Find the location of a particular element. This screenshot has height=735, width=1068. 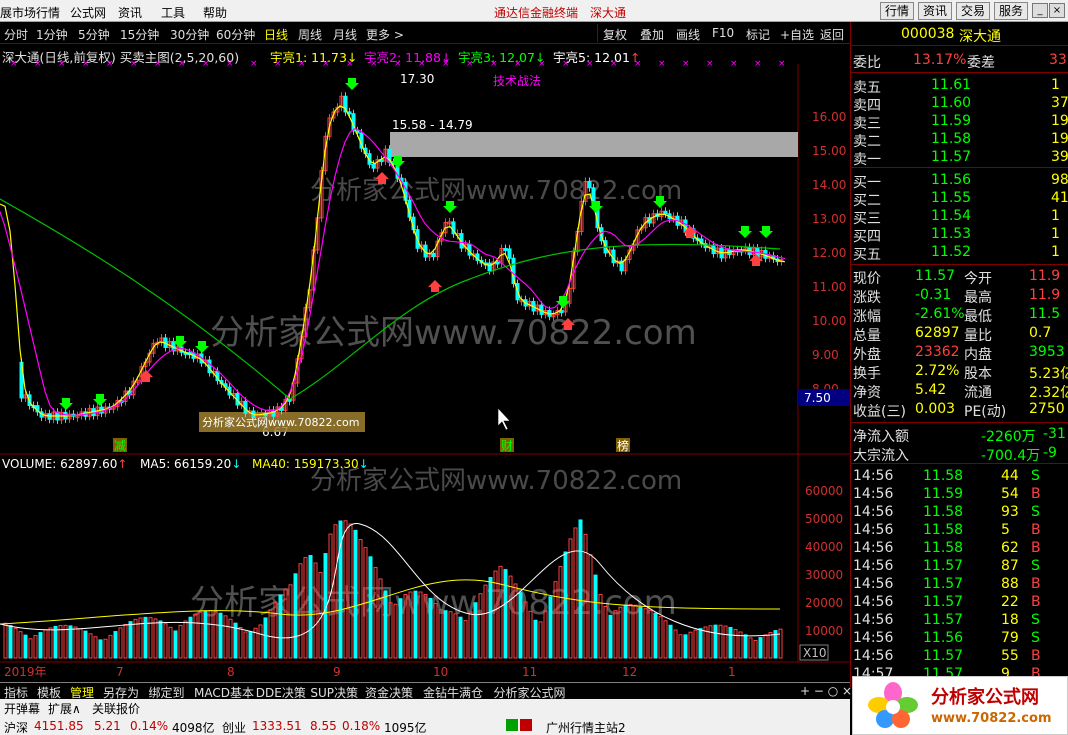

alert-icon is located at coordinates (526, 725).